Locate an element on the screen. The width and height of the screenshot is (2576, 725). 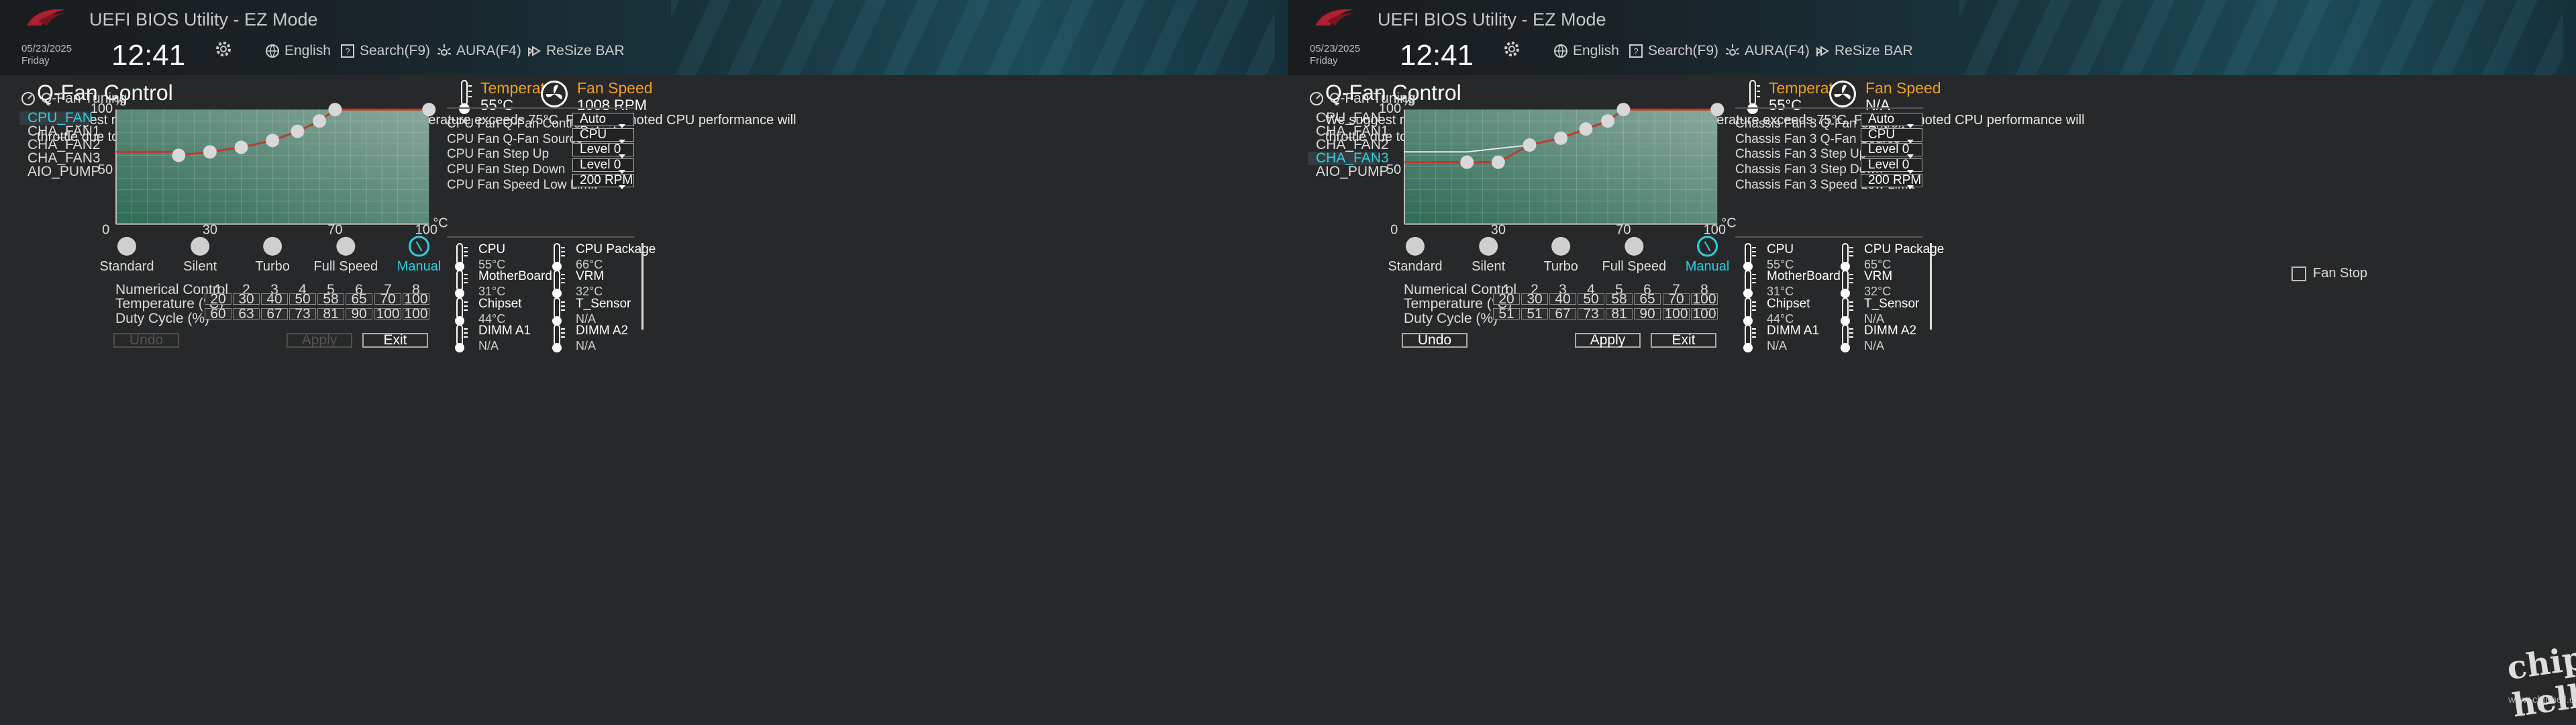
reference-curve is located at coordinates (1467, 148).